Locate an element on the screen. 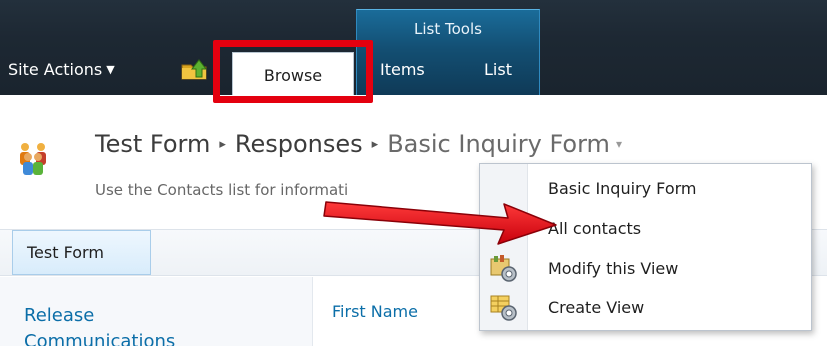 This screenshot has height=346, width=827. chevron-down-icon: ▼ is located at coordinates (110, 69).